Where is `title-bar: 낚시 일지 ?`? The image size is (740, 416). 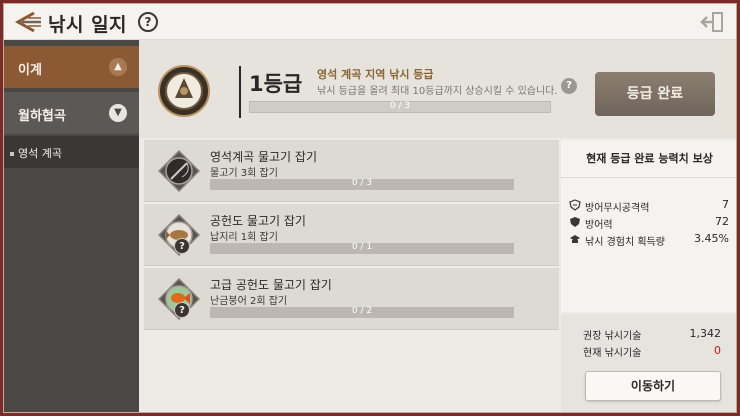 title-bar: 낚시 일지 ? is located at coordinates (370, 22).